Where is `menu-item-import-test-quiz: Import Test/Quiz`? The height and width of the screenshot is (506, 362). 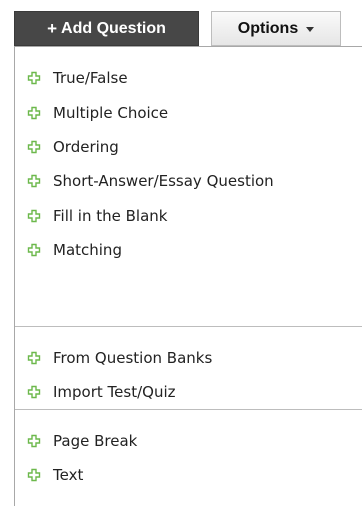
menu-item-import-test-quiz: Import Test/Quiz is located at coordinates (188, 392).